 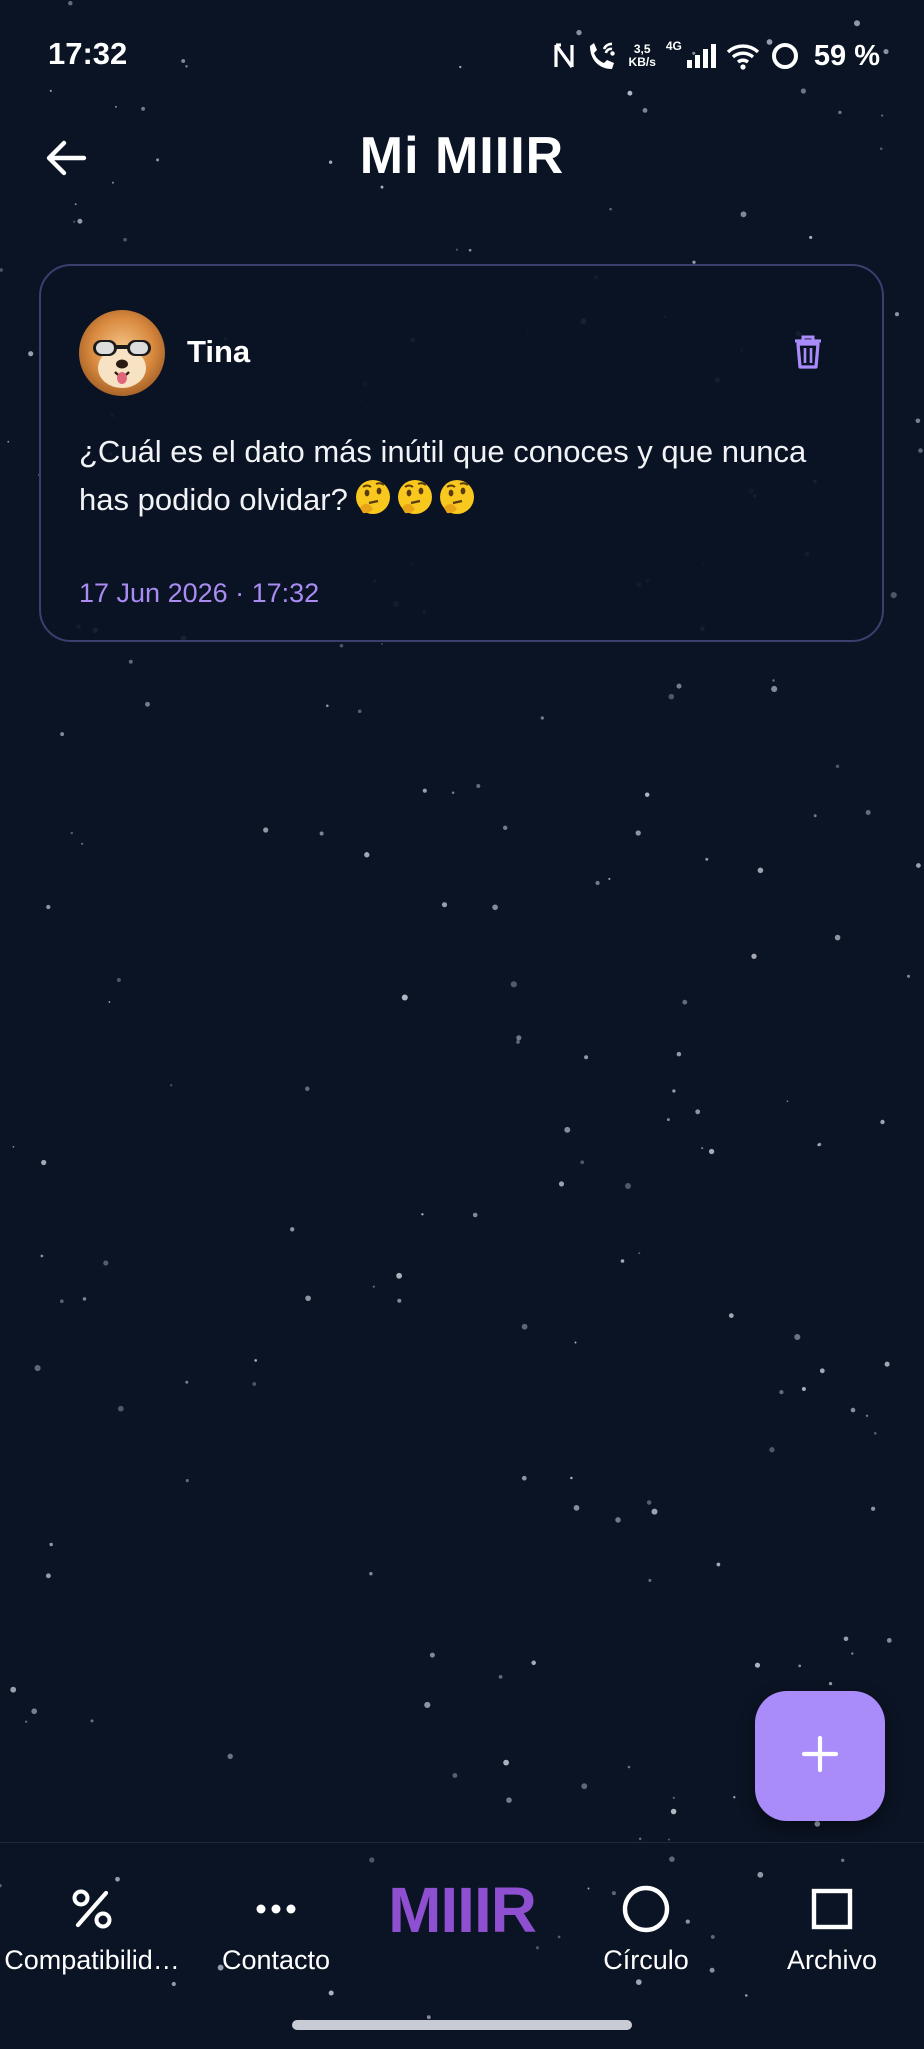 I want to click on more-dots-icon, so click(x=276, y=1909).